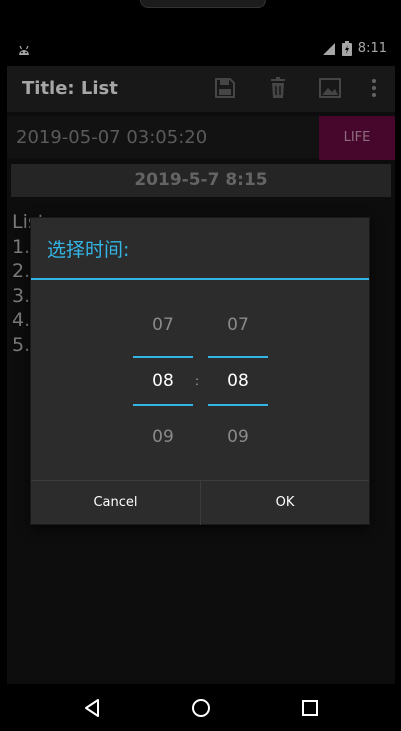 The height and width of the screenshot is (731, 401). What do you see at coordinates (92, 708) in the screenshot?
I see `back-icon` at bounding box center [92, 708].